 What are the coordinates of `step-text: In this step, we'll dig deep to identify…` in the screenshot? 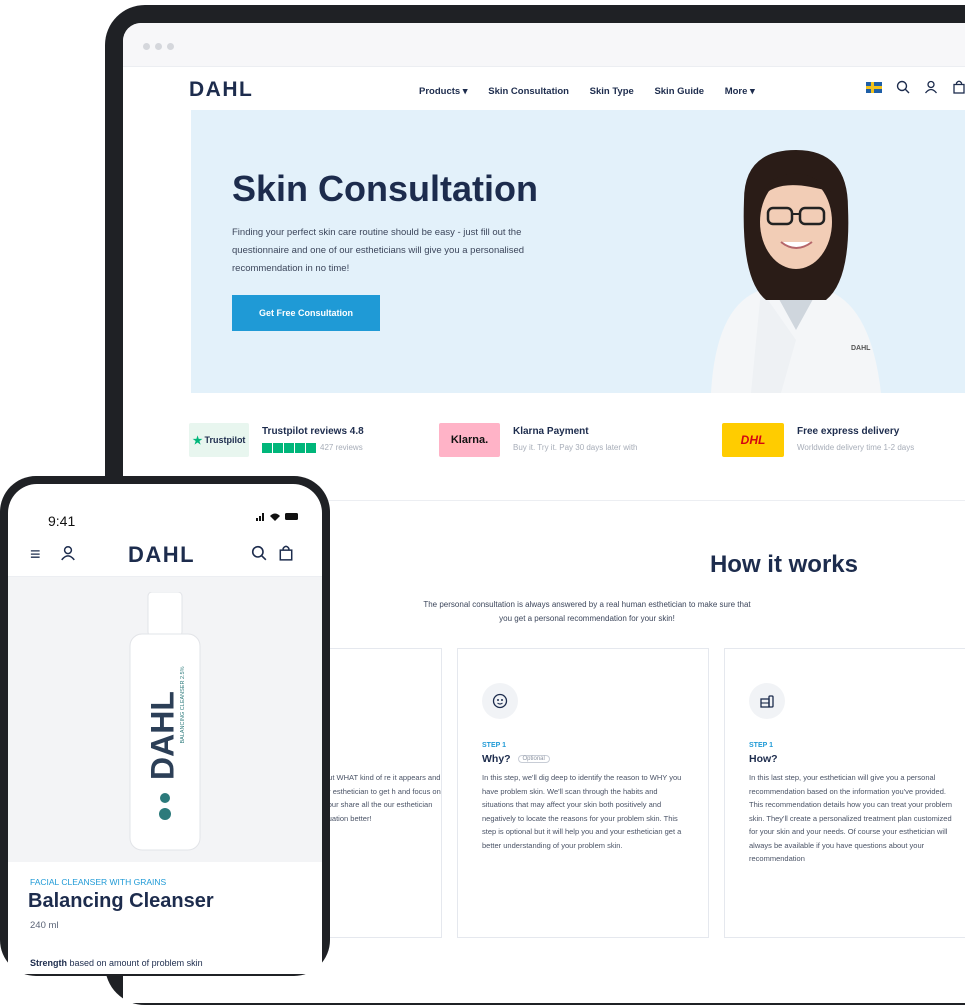 It's located at (582, 811).